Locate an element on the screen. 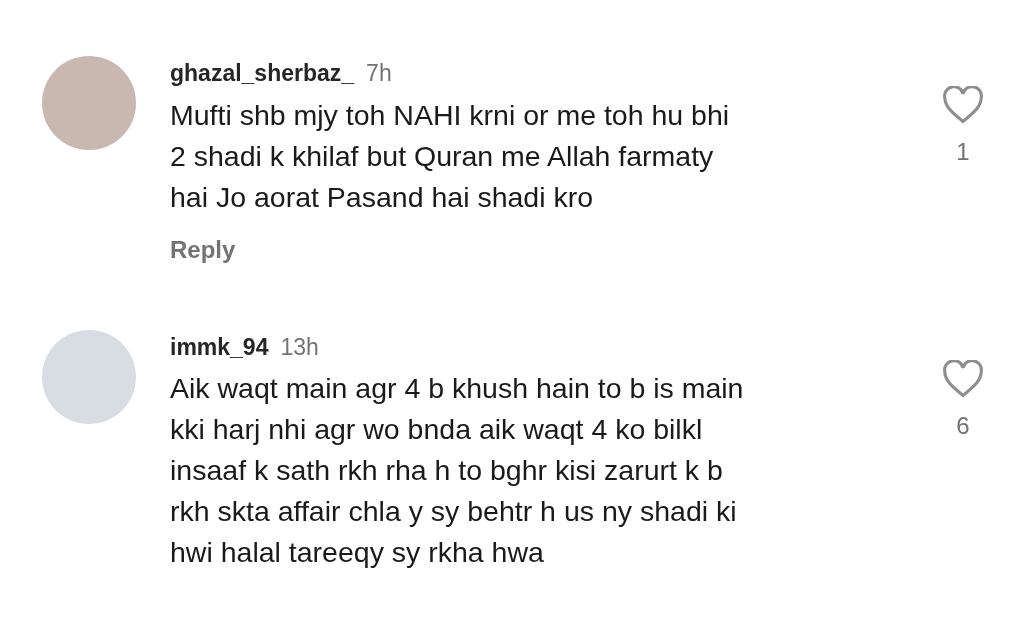  username-link: ghazal_sherbaz_ is located at coordinates (262, 73).